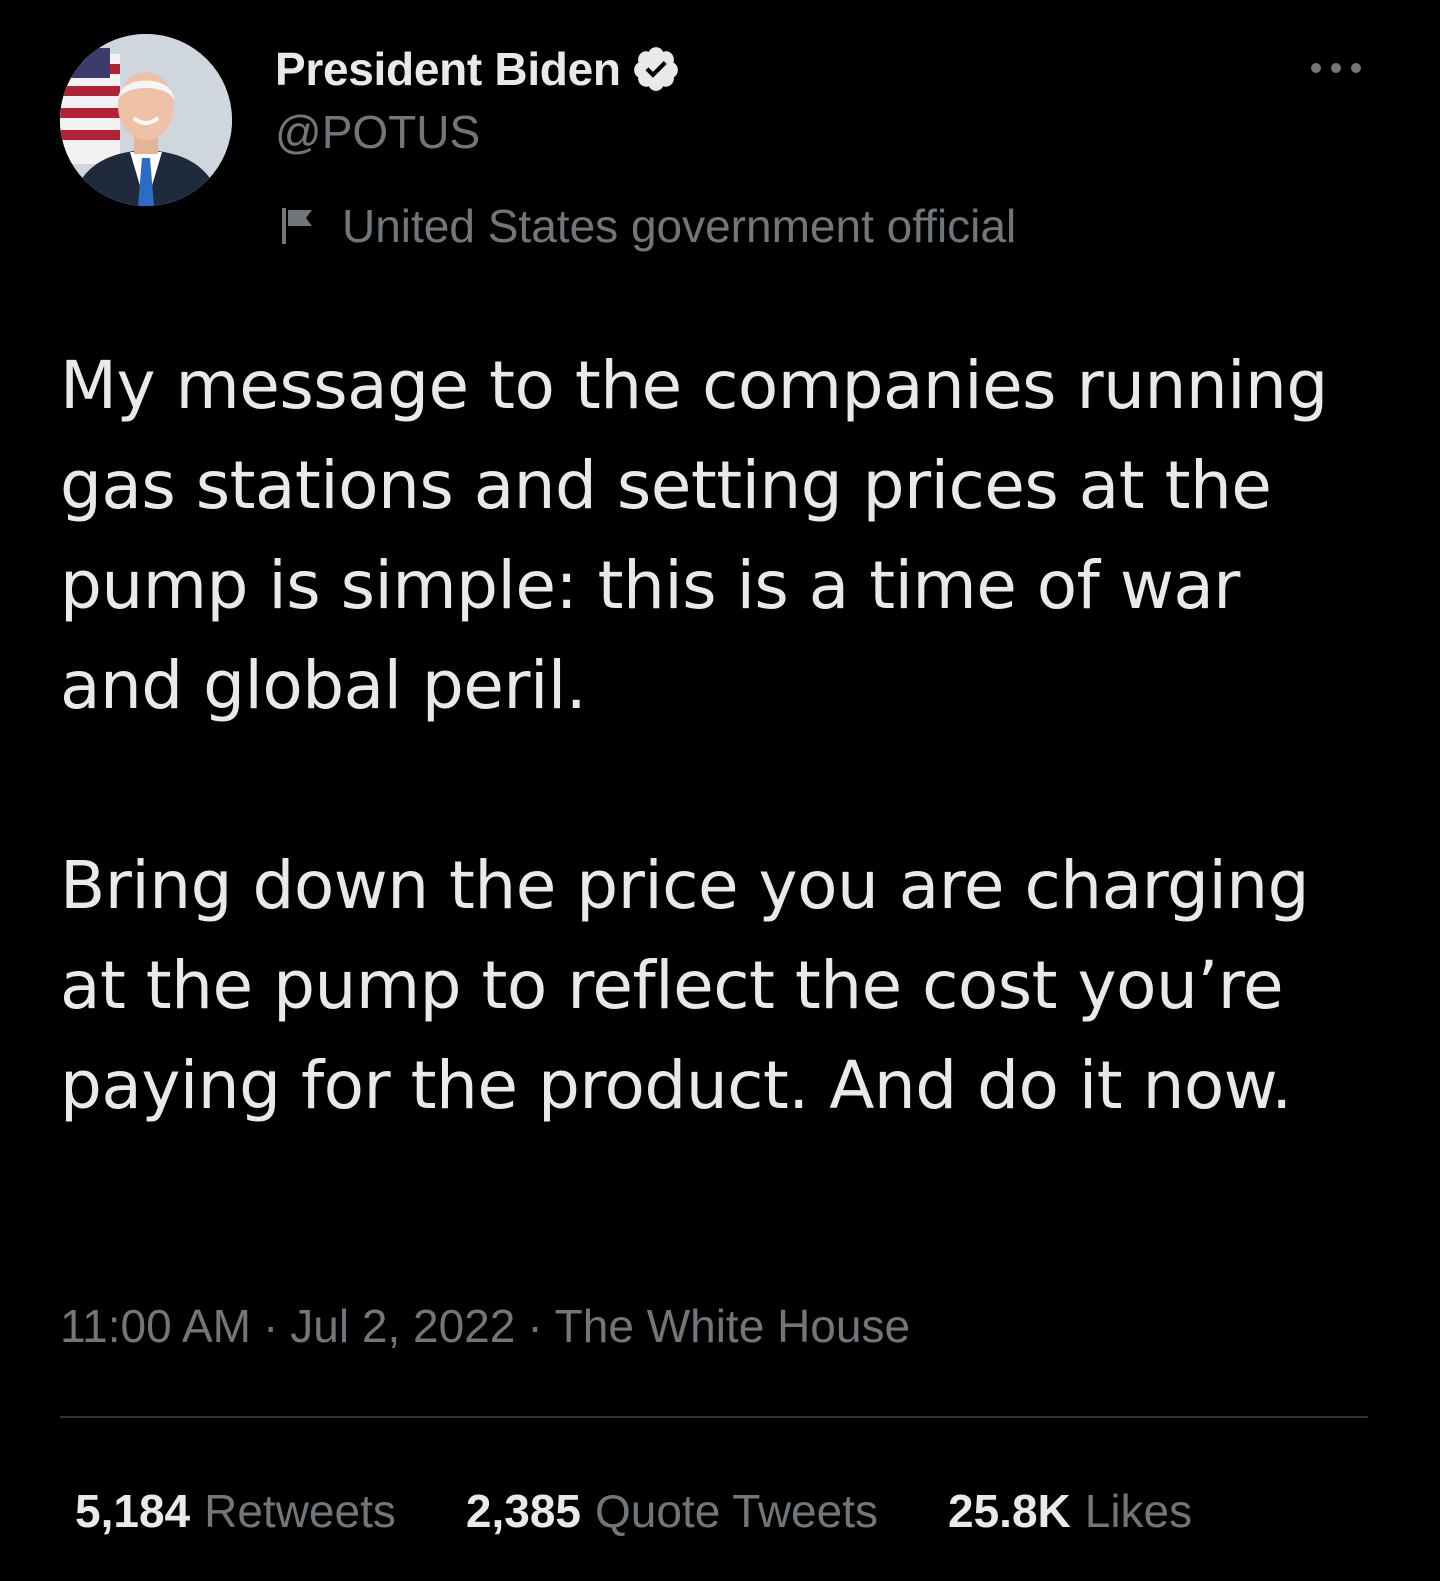 Image resolution: width=1440 pixels, height=1581 pixels. Describe the element at coordinates (402, 1326) in the screenshot. I see `tweet-date: Jul 2, 2022` at that location.